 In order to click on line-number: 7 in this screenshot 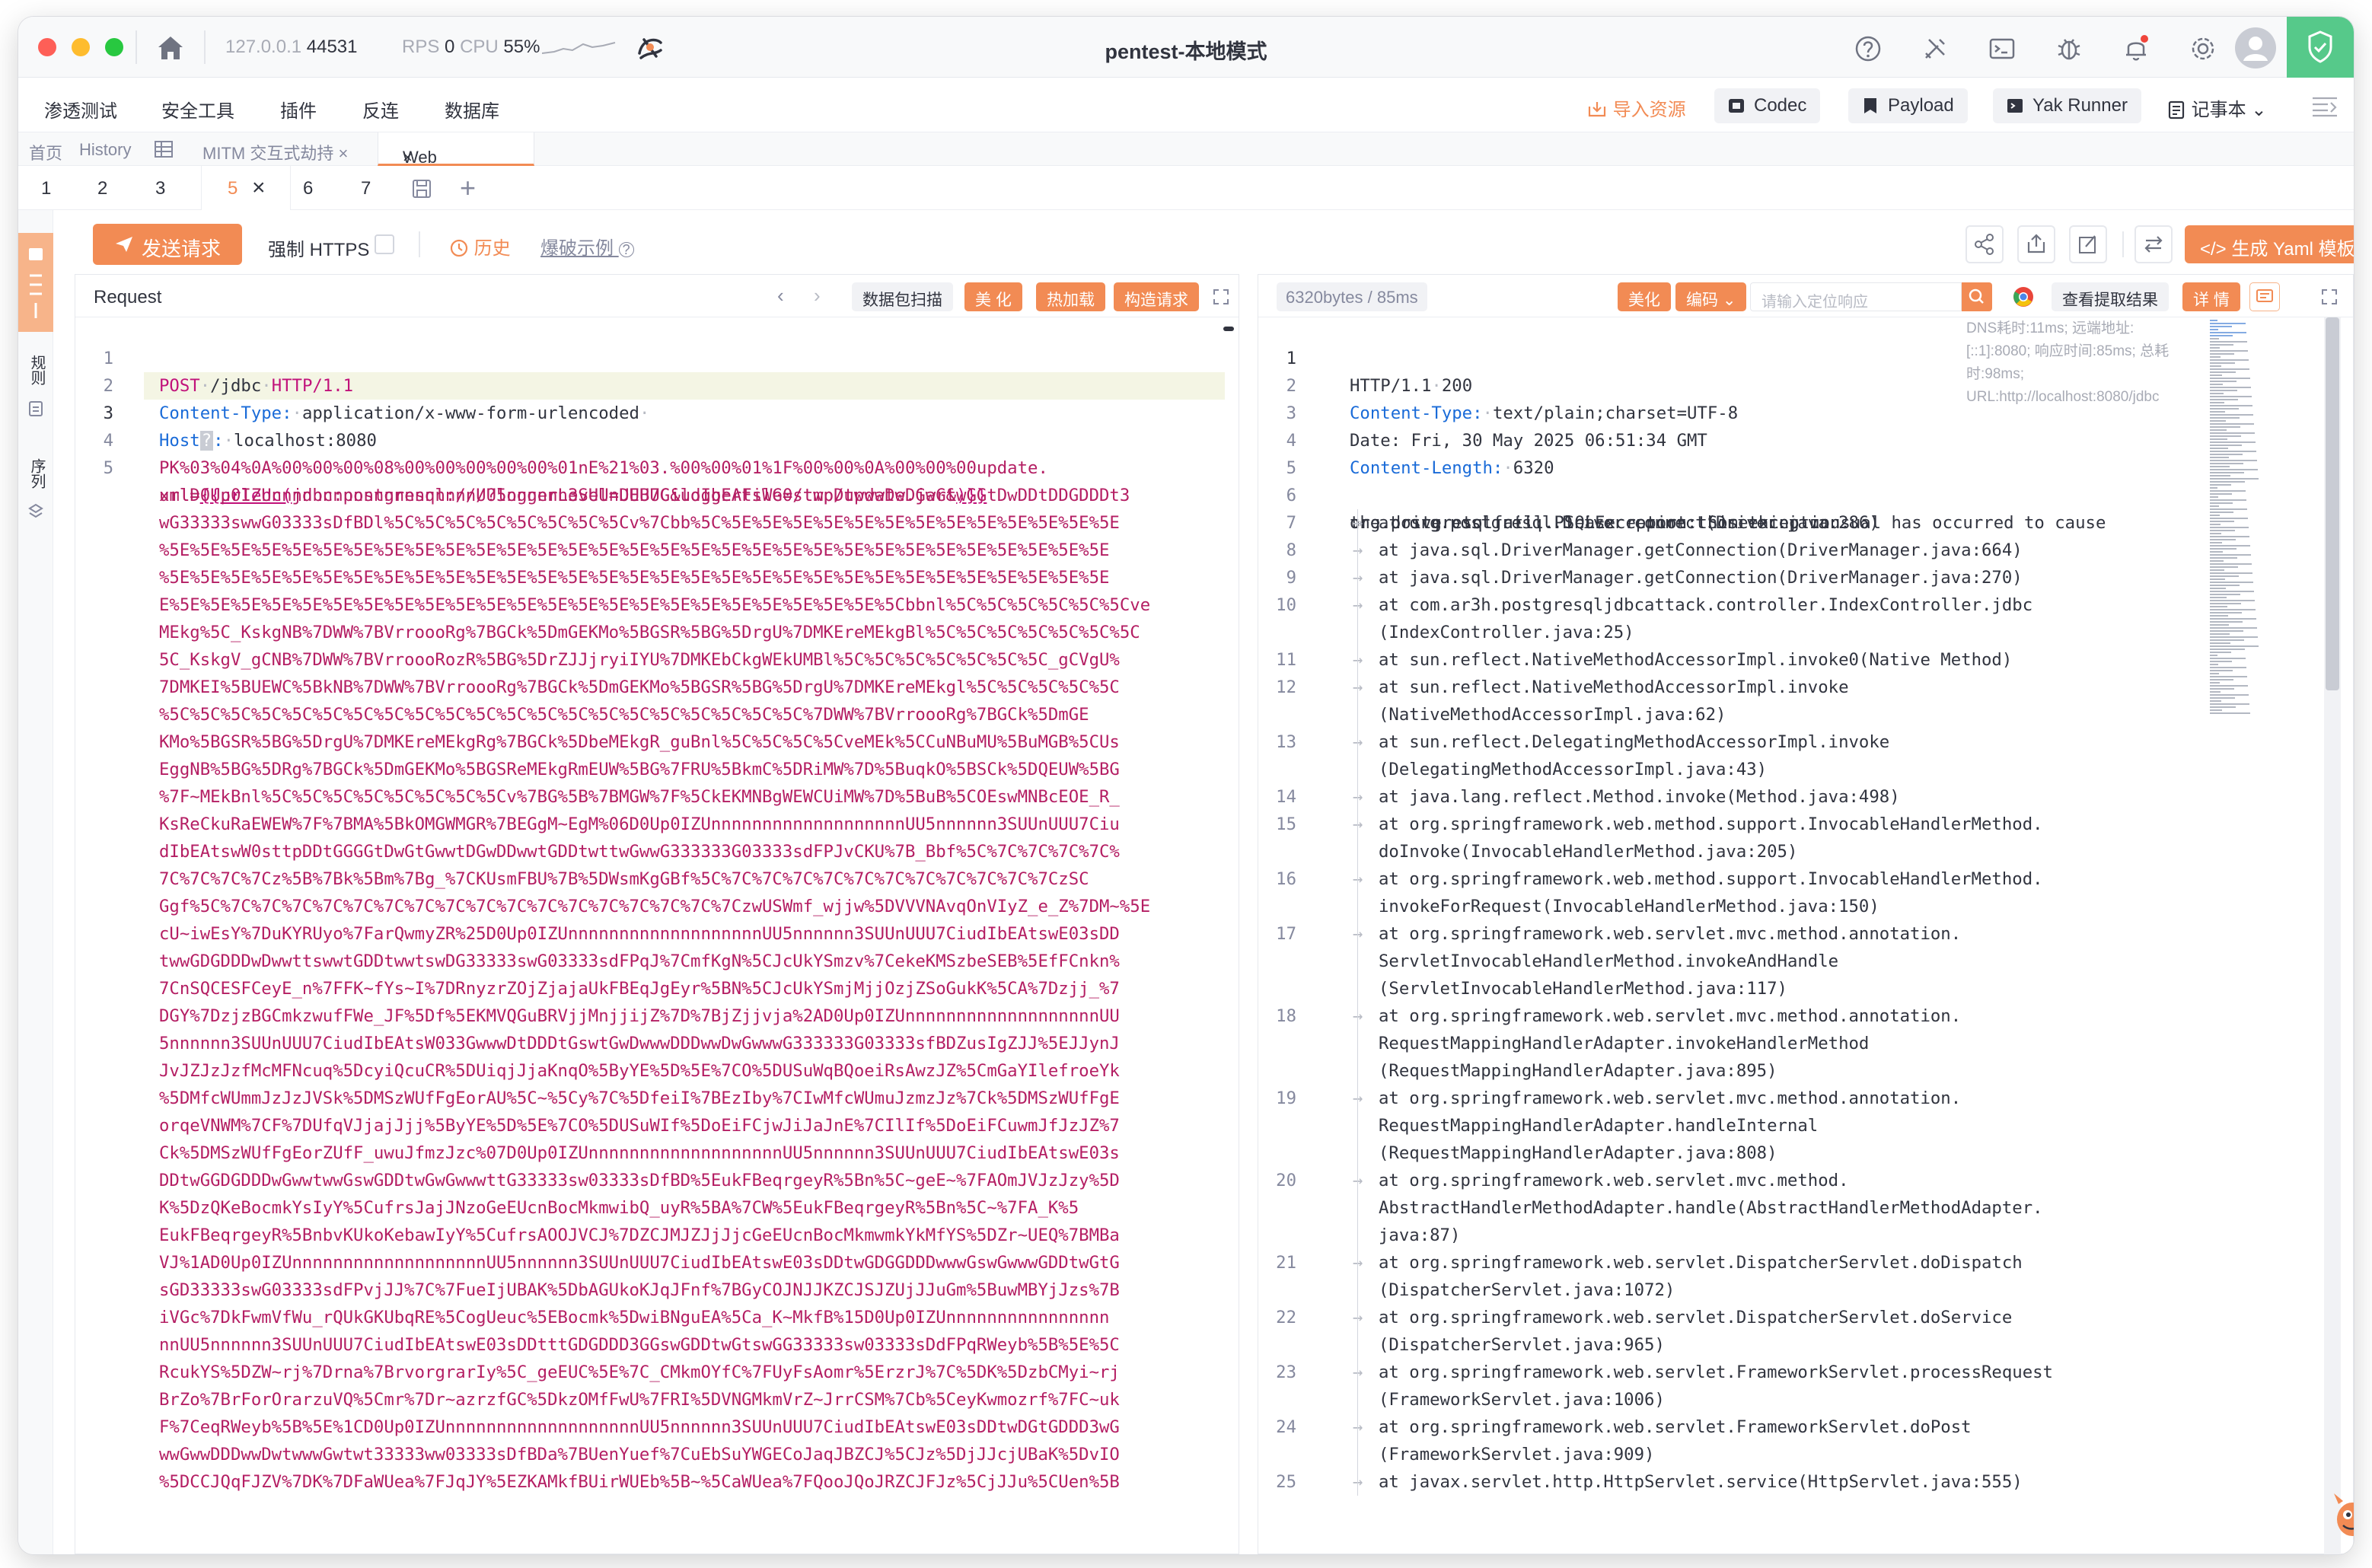, I will do `click(1291, 523)`.